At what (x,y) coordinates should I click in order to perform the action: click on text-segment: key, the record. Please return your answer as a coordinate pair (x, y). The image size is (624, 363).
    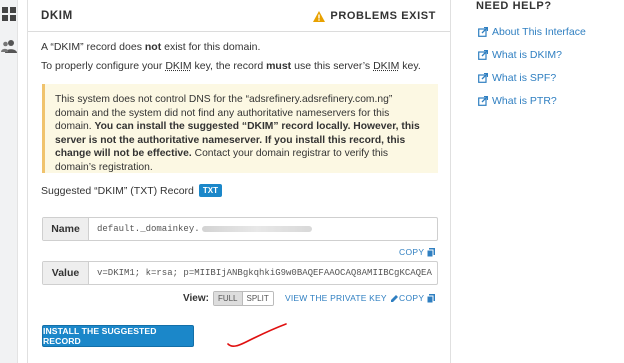
    Looking at the image, I should click on (229, 66).